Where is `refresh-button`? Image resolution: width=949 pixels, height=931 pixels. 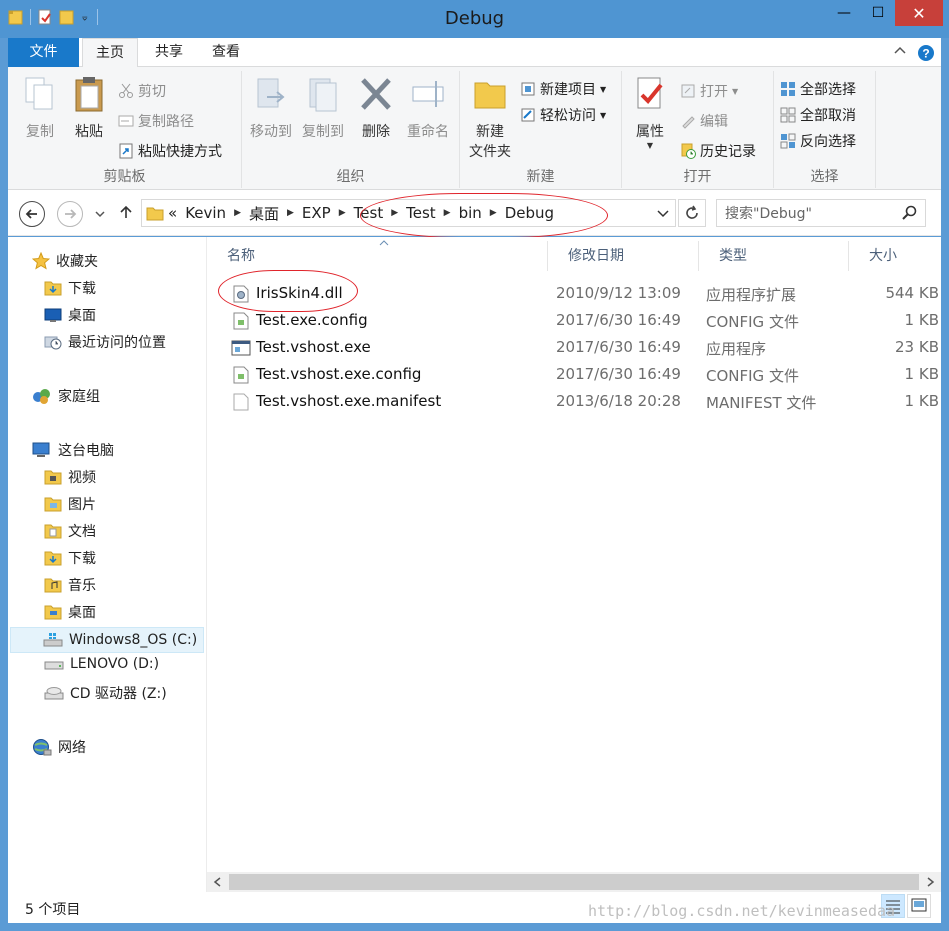 refresh-button is located at coordinates (692, 213).